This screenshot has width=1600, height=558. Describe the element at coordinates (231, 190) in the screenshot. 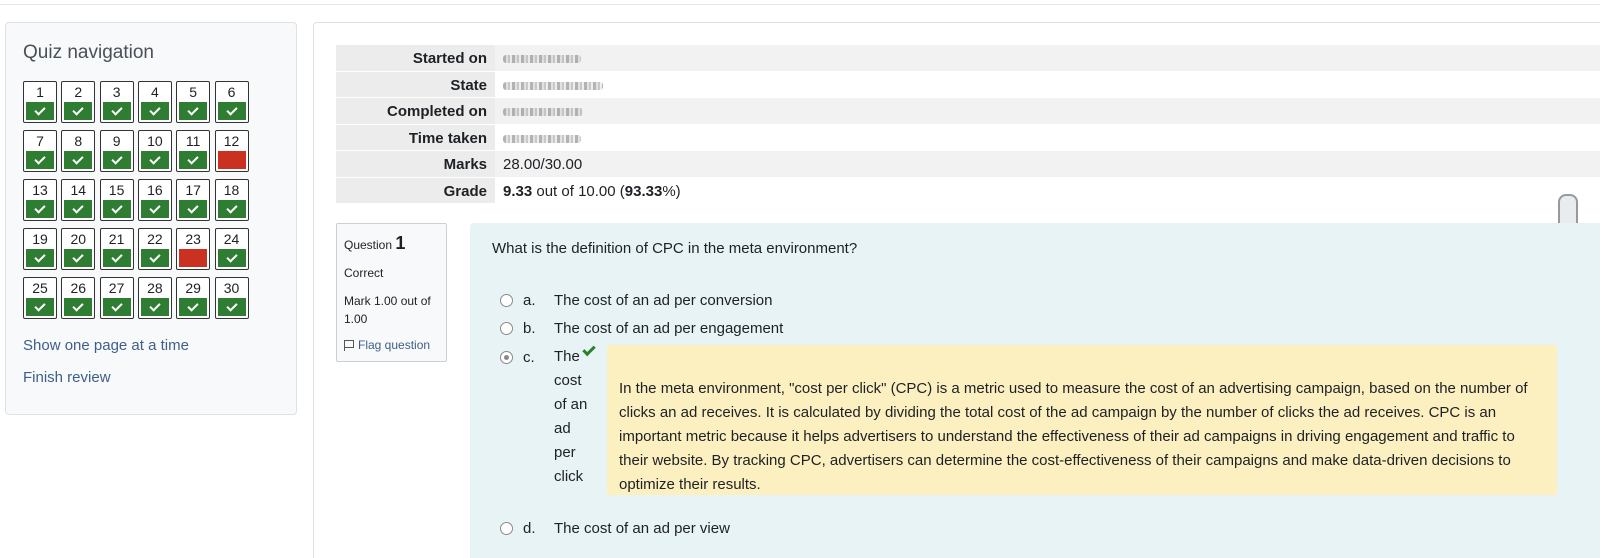

I see `question-nav-number: 18` at that location.